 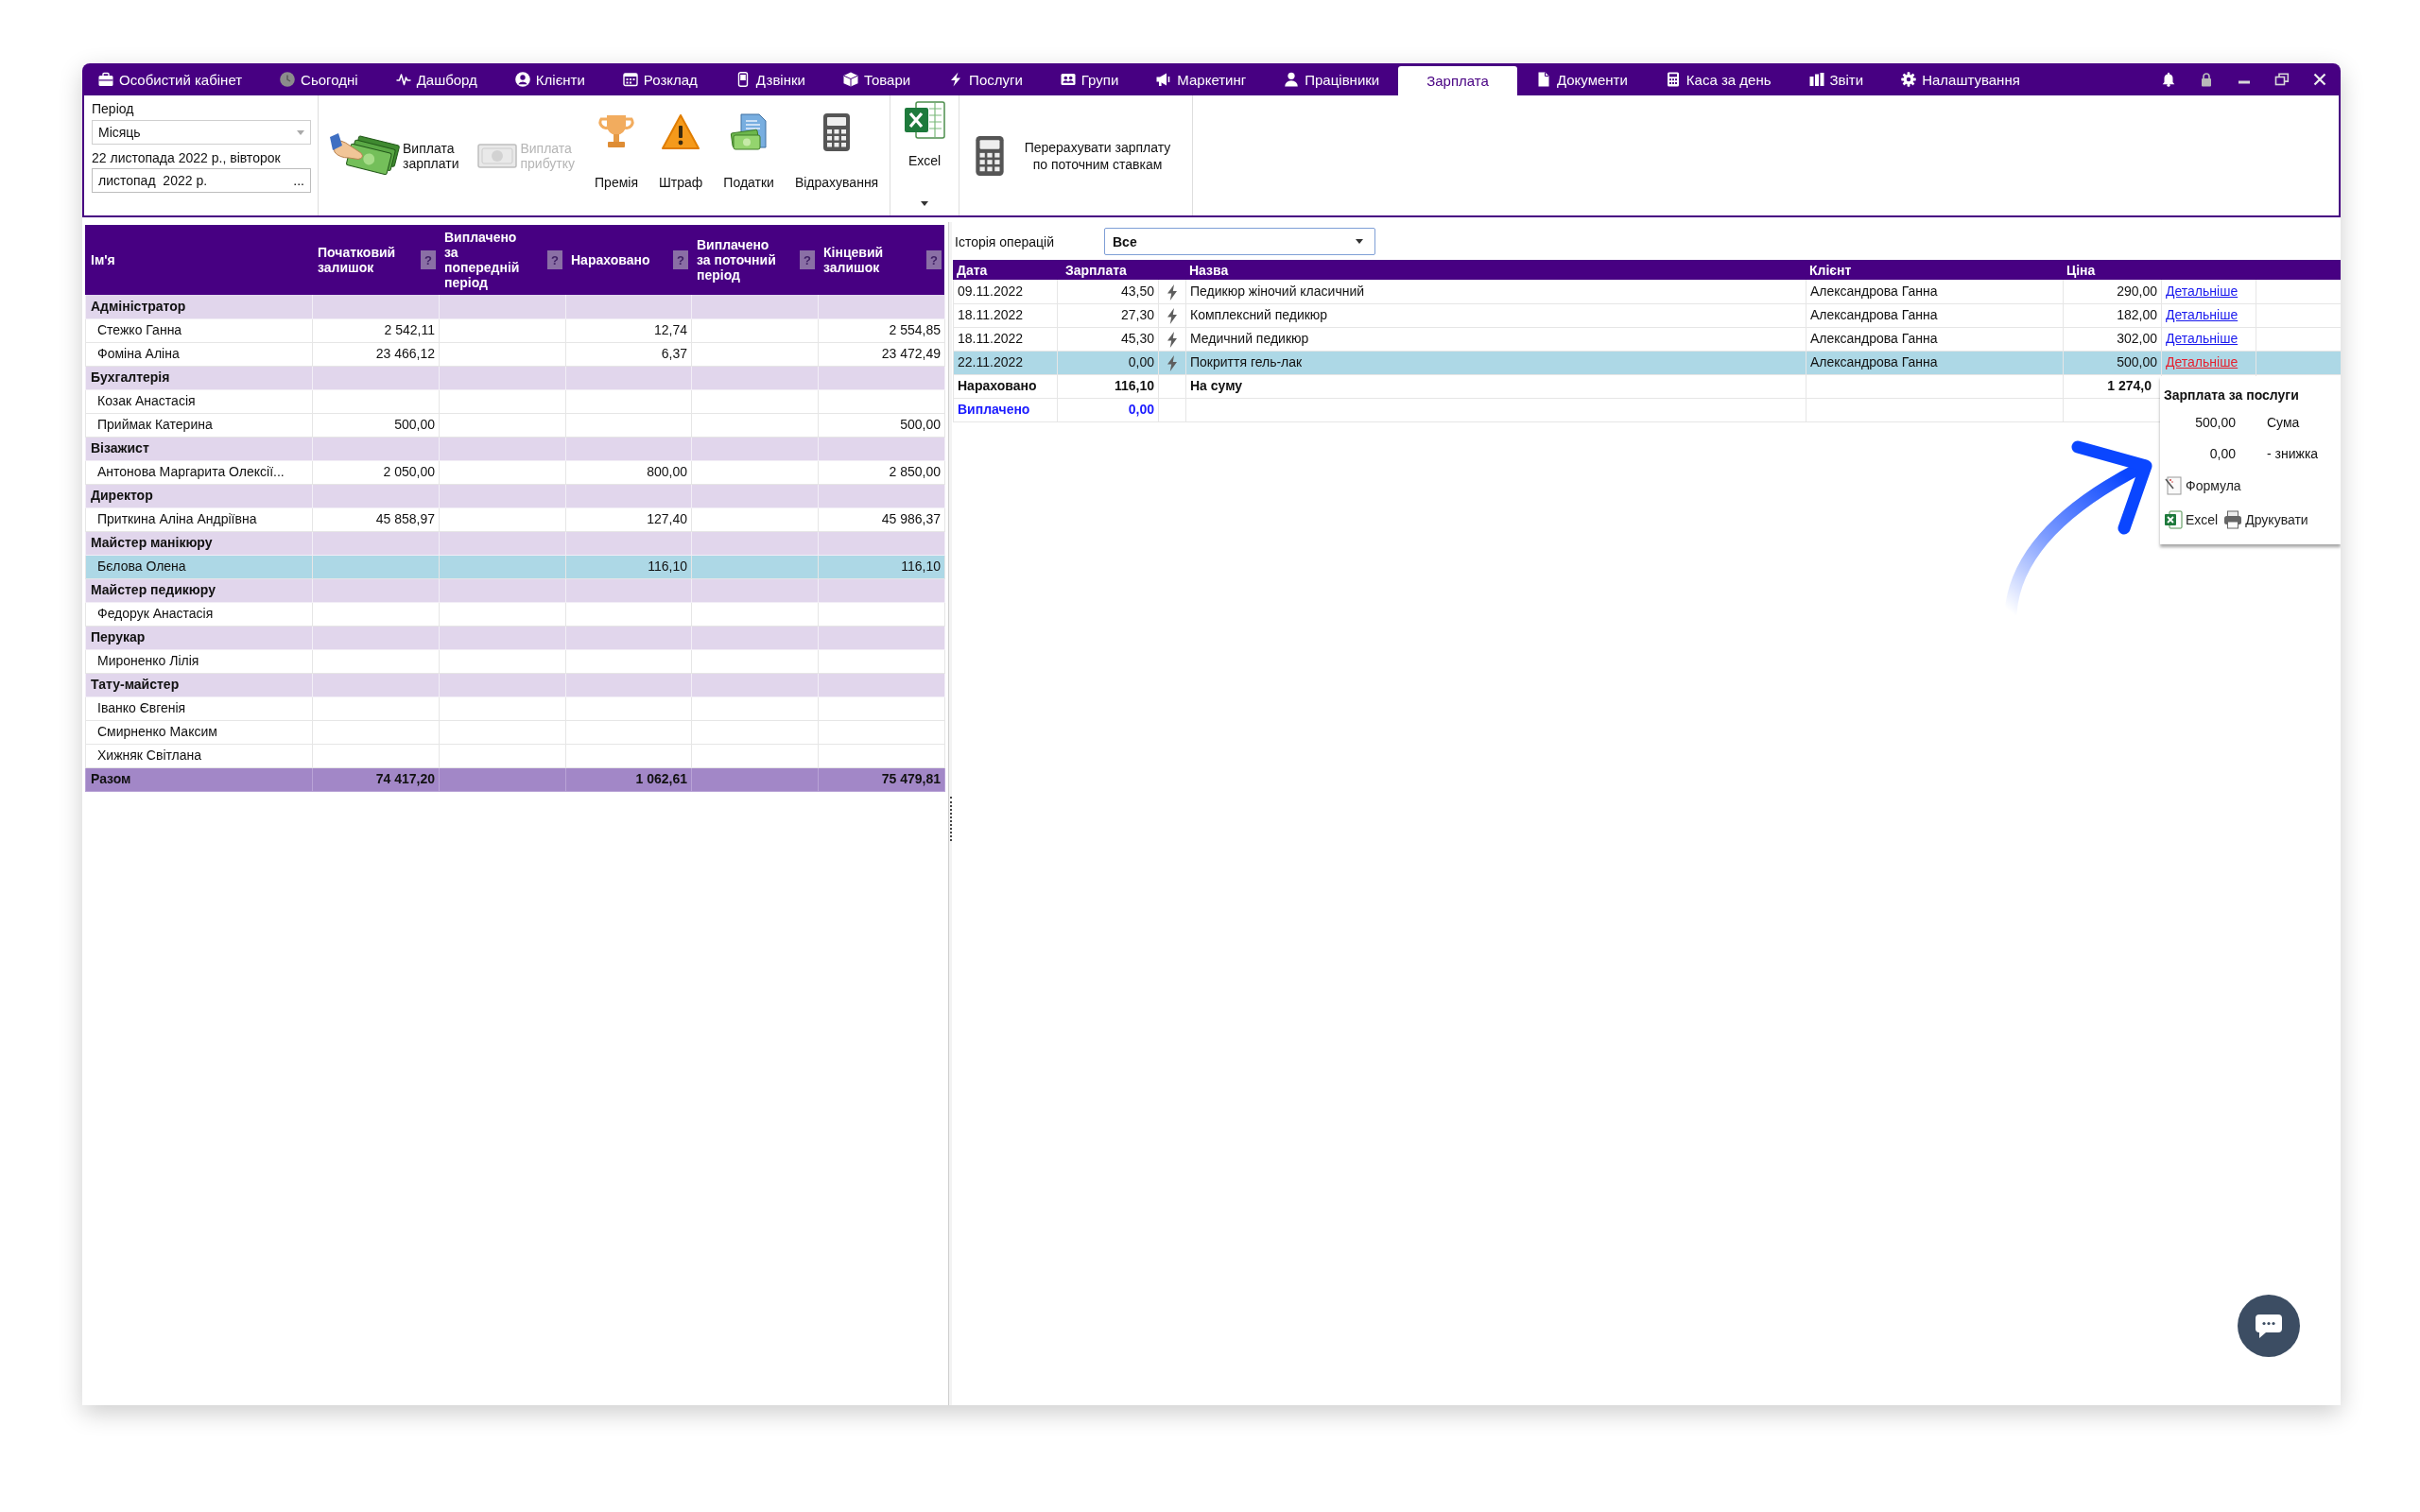 I want to click on nav-tab: Особистий кабінет, so click(x=172, y=79).